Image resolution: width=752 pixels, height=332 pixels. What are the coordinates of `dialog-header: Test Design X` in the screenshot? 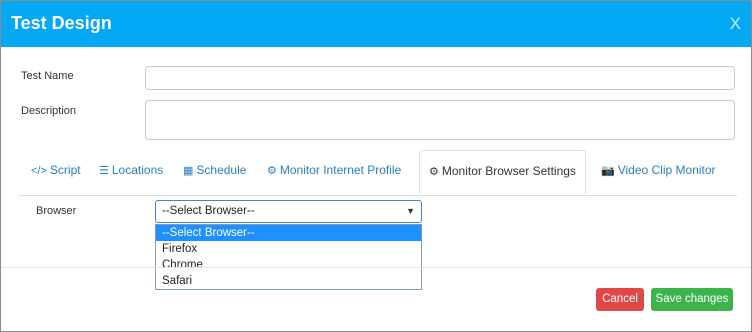 It's located at (376, 24).